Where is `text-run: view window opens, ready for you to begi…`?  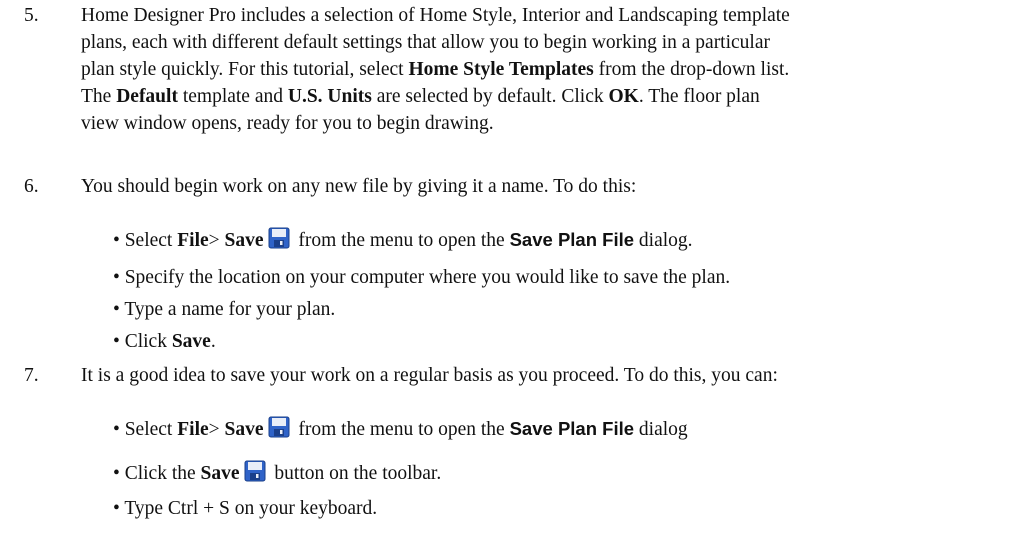
text-run: view window opens, ready for you to begi… is located at coordinates (287, 123).